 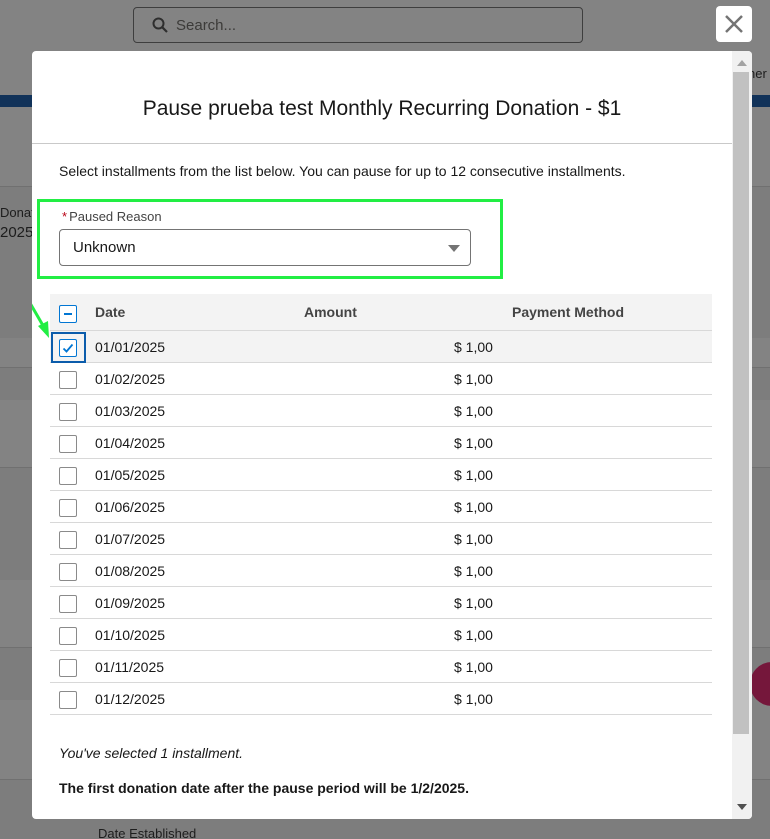 What do you see at coordinates (65, 216) in the screenshot?
I see `required-marker: *` at bounding box center [65, 216].